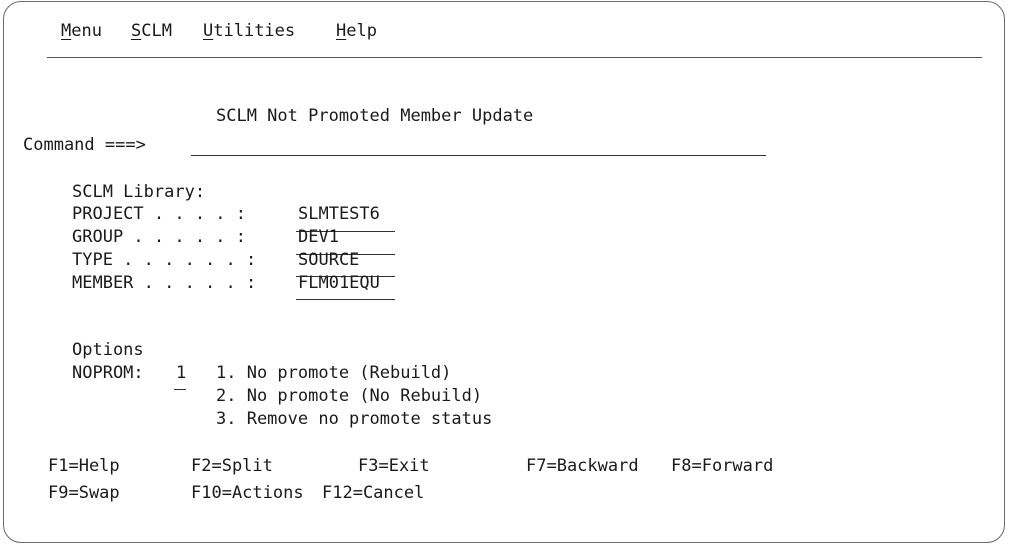 Image resolution: width=1011 pixels, height=547 pixels. What do you see at coordinates (514, 57) in the screenshot?
I see `menu-divider` at bounding box center [514, 57].